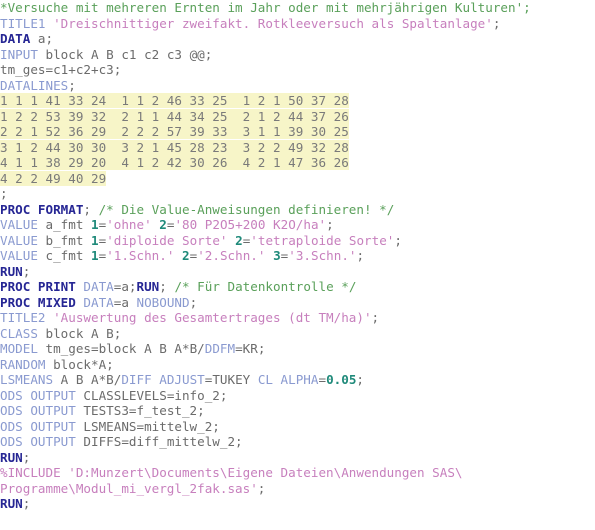  I want to click on code-token-string: '1.Schn.', so click(140, 255).